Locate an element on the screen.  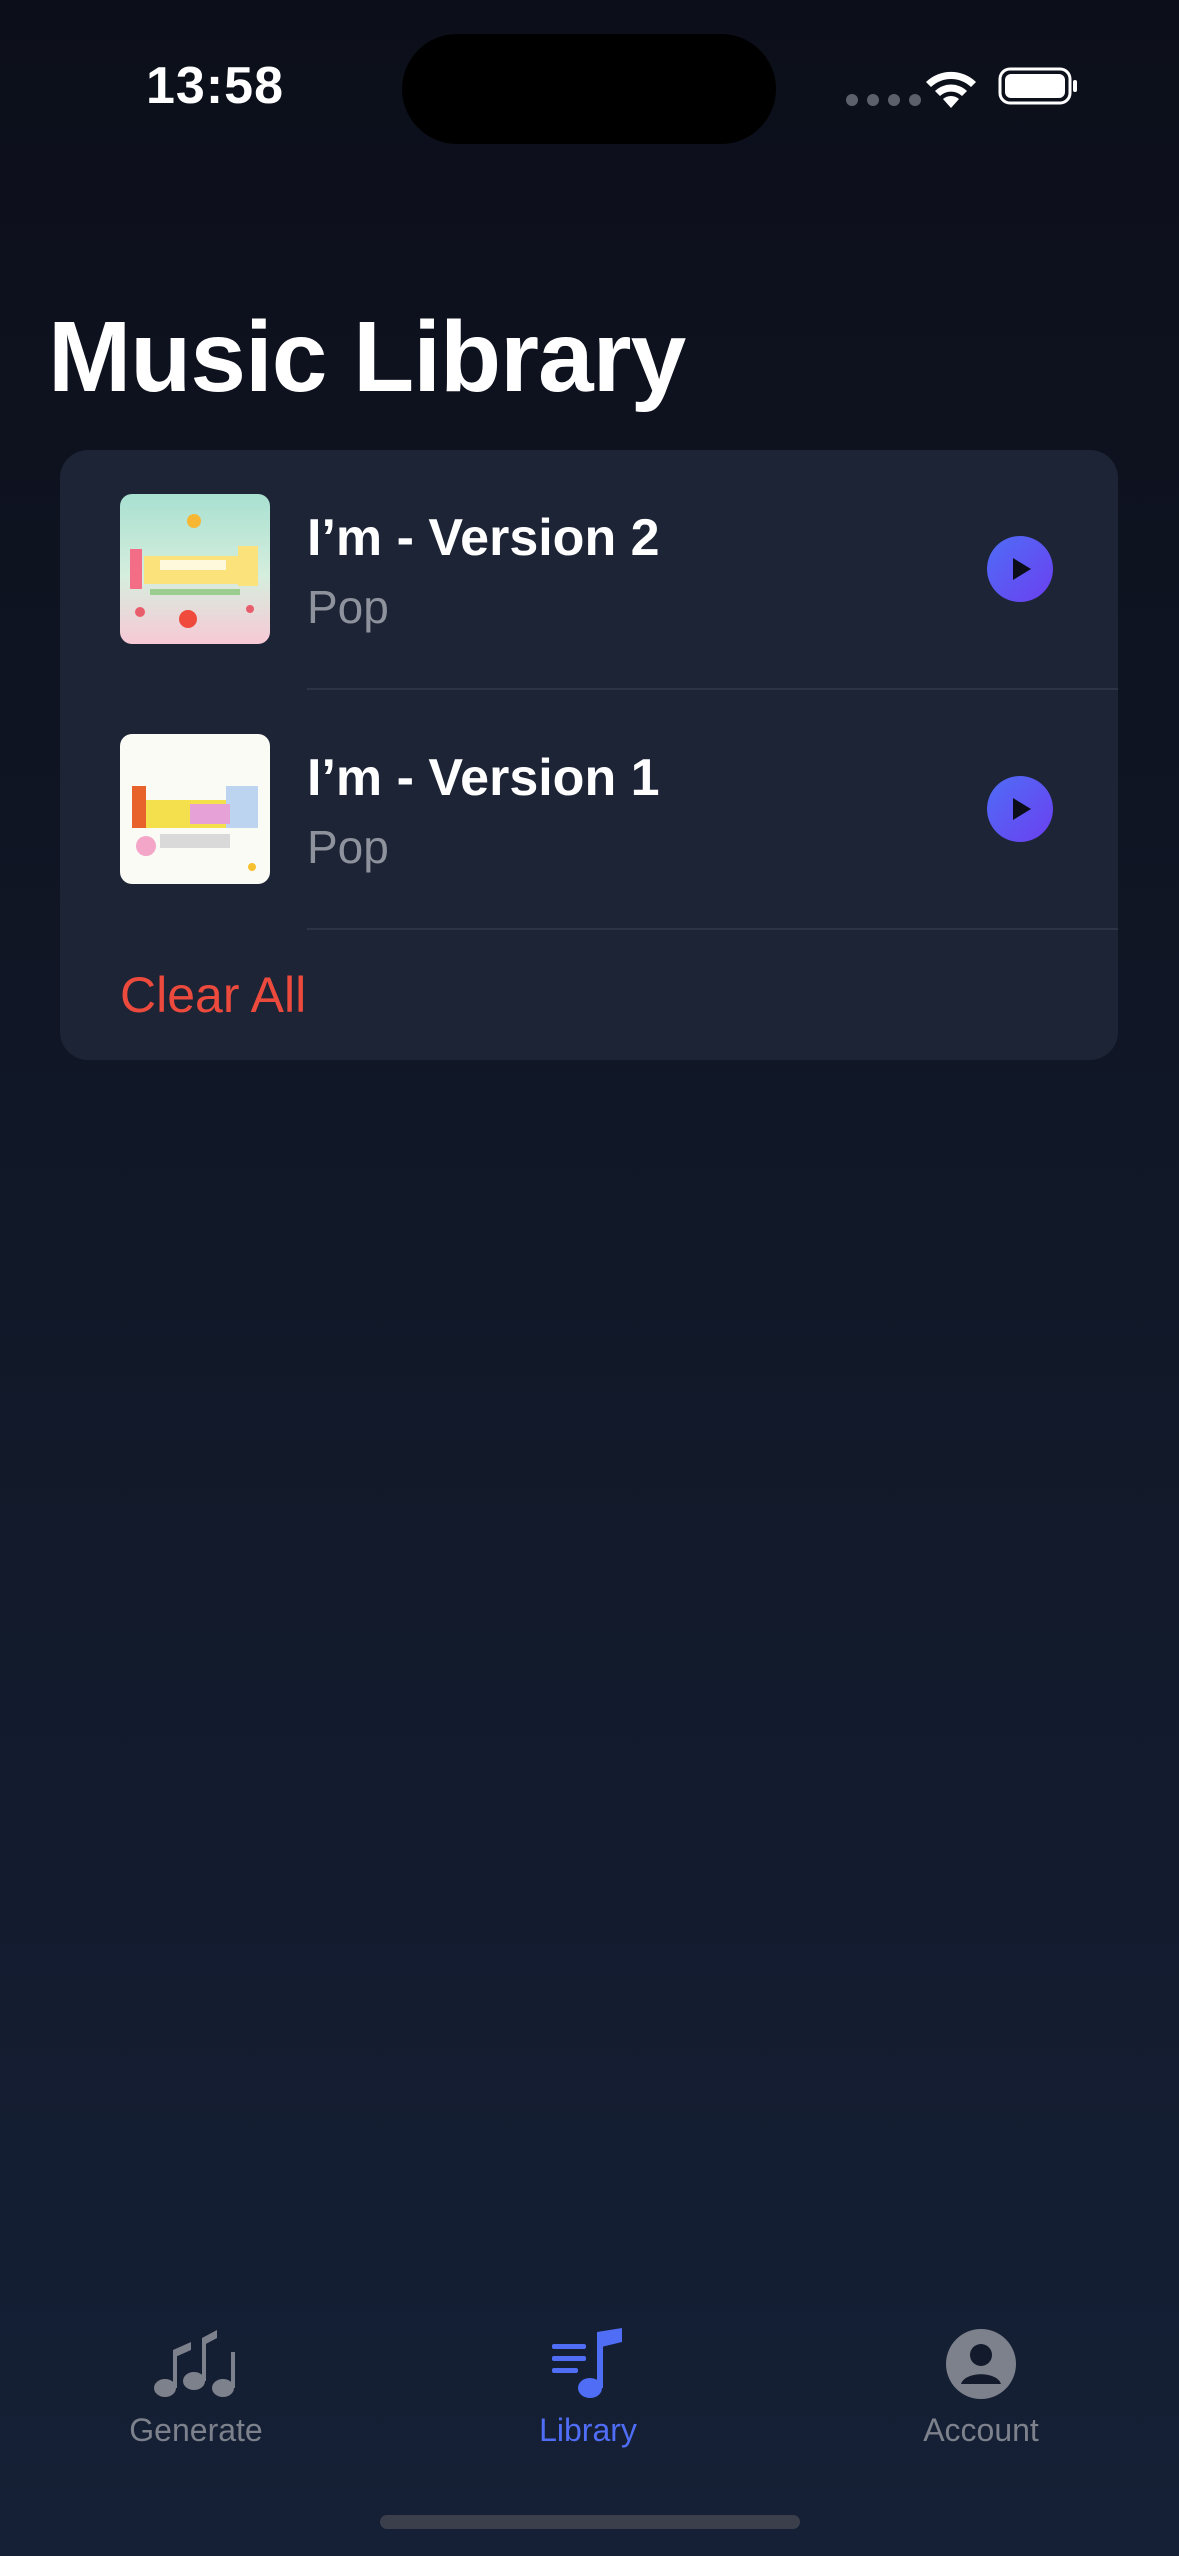
tab-account: Account is located at coordinates (981, 2384).